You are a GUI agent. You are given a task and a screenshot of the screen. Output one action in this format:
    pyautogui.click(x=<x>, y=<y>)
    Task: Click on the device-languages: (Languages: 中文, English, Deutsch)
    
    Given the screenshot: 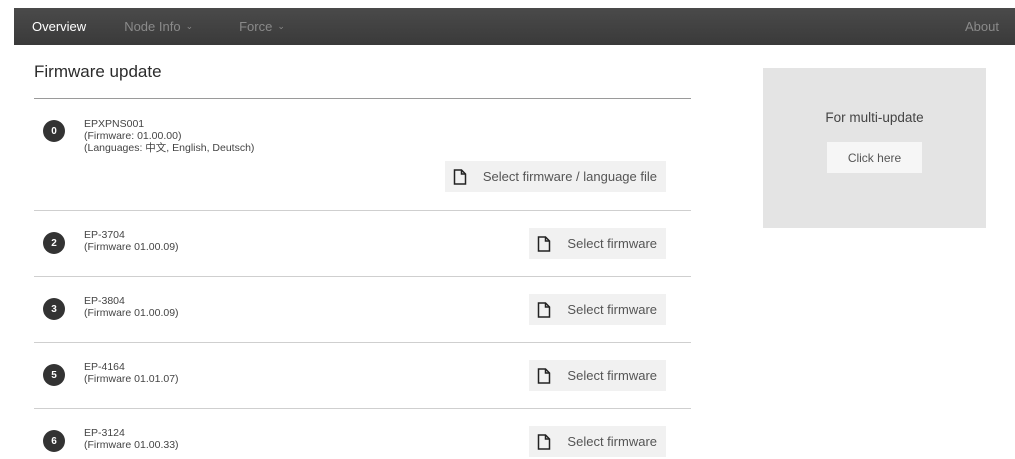 What is the action you would take?
    pyautogui.click(x=169, y=148)
    